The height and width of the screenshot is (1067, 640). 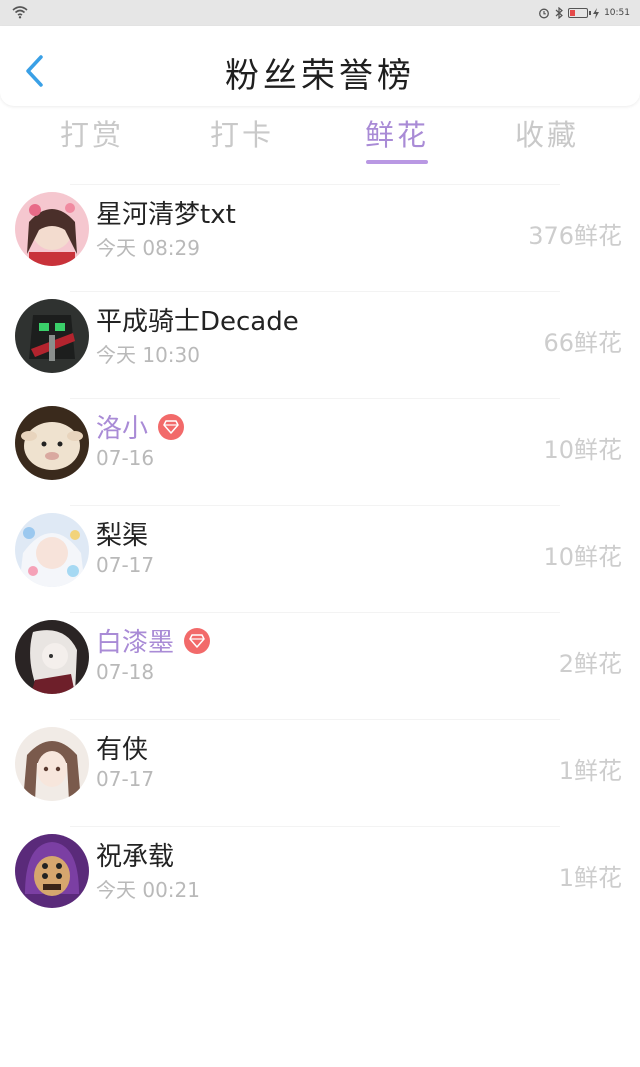 I want to click on fan-time: 07-18, so click(x=125, y=672).